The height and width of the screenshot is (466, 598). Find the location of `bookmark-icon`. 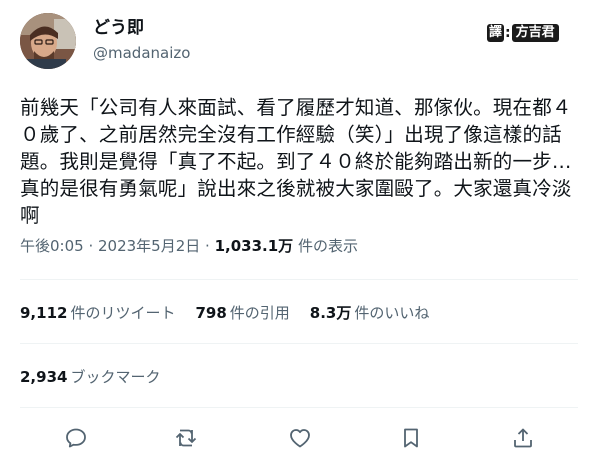

bookmark-icon is located at coordinates (411, 438).